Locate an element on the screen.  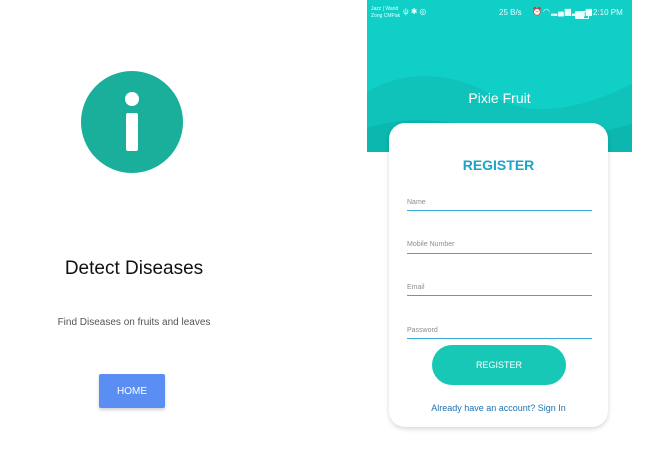
carrier-label-primary: Jazz | Warid is located at coordinates (385, 9).